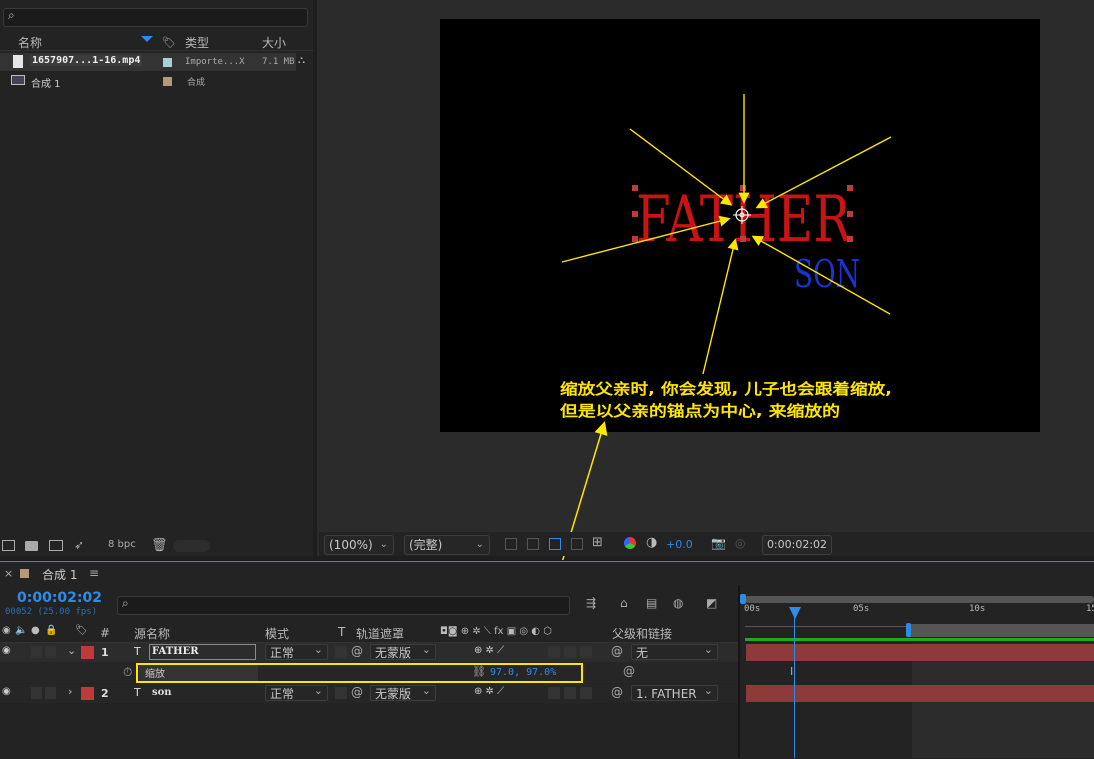 The width and height of the screenshot is (1094, 759). Describe the element at coordinates (155, 17) in the screenshot. I see `project-search-input: ⌕` at that location.